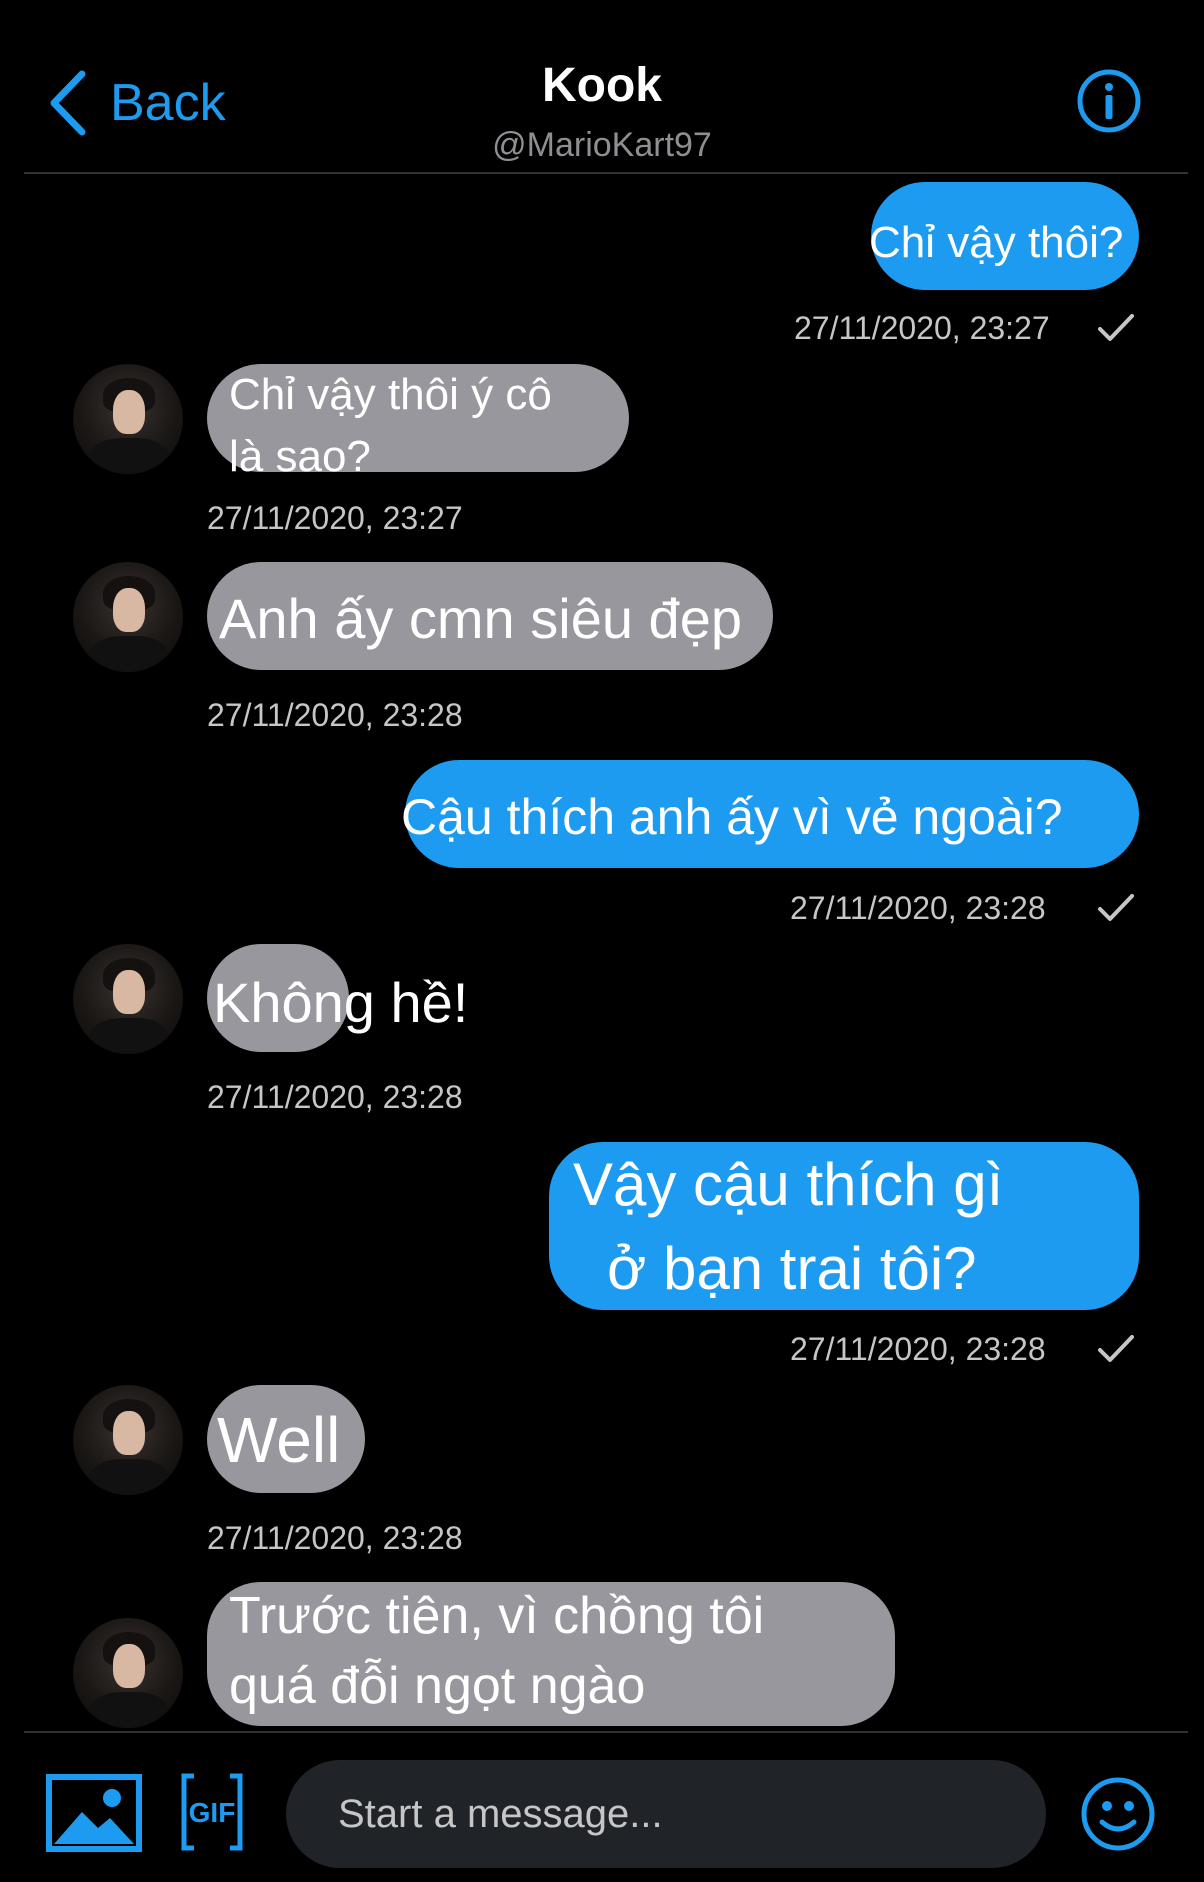 Image resolution: width=1204 pixels, height=1882 pixels. I want to click on received-message-bubble: Chỉ vậy thôi ý cô là sao?, so click(418, 422).